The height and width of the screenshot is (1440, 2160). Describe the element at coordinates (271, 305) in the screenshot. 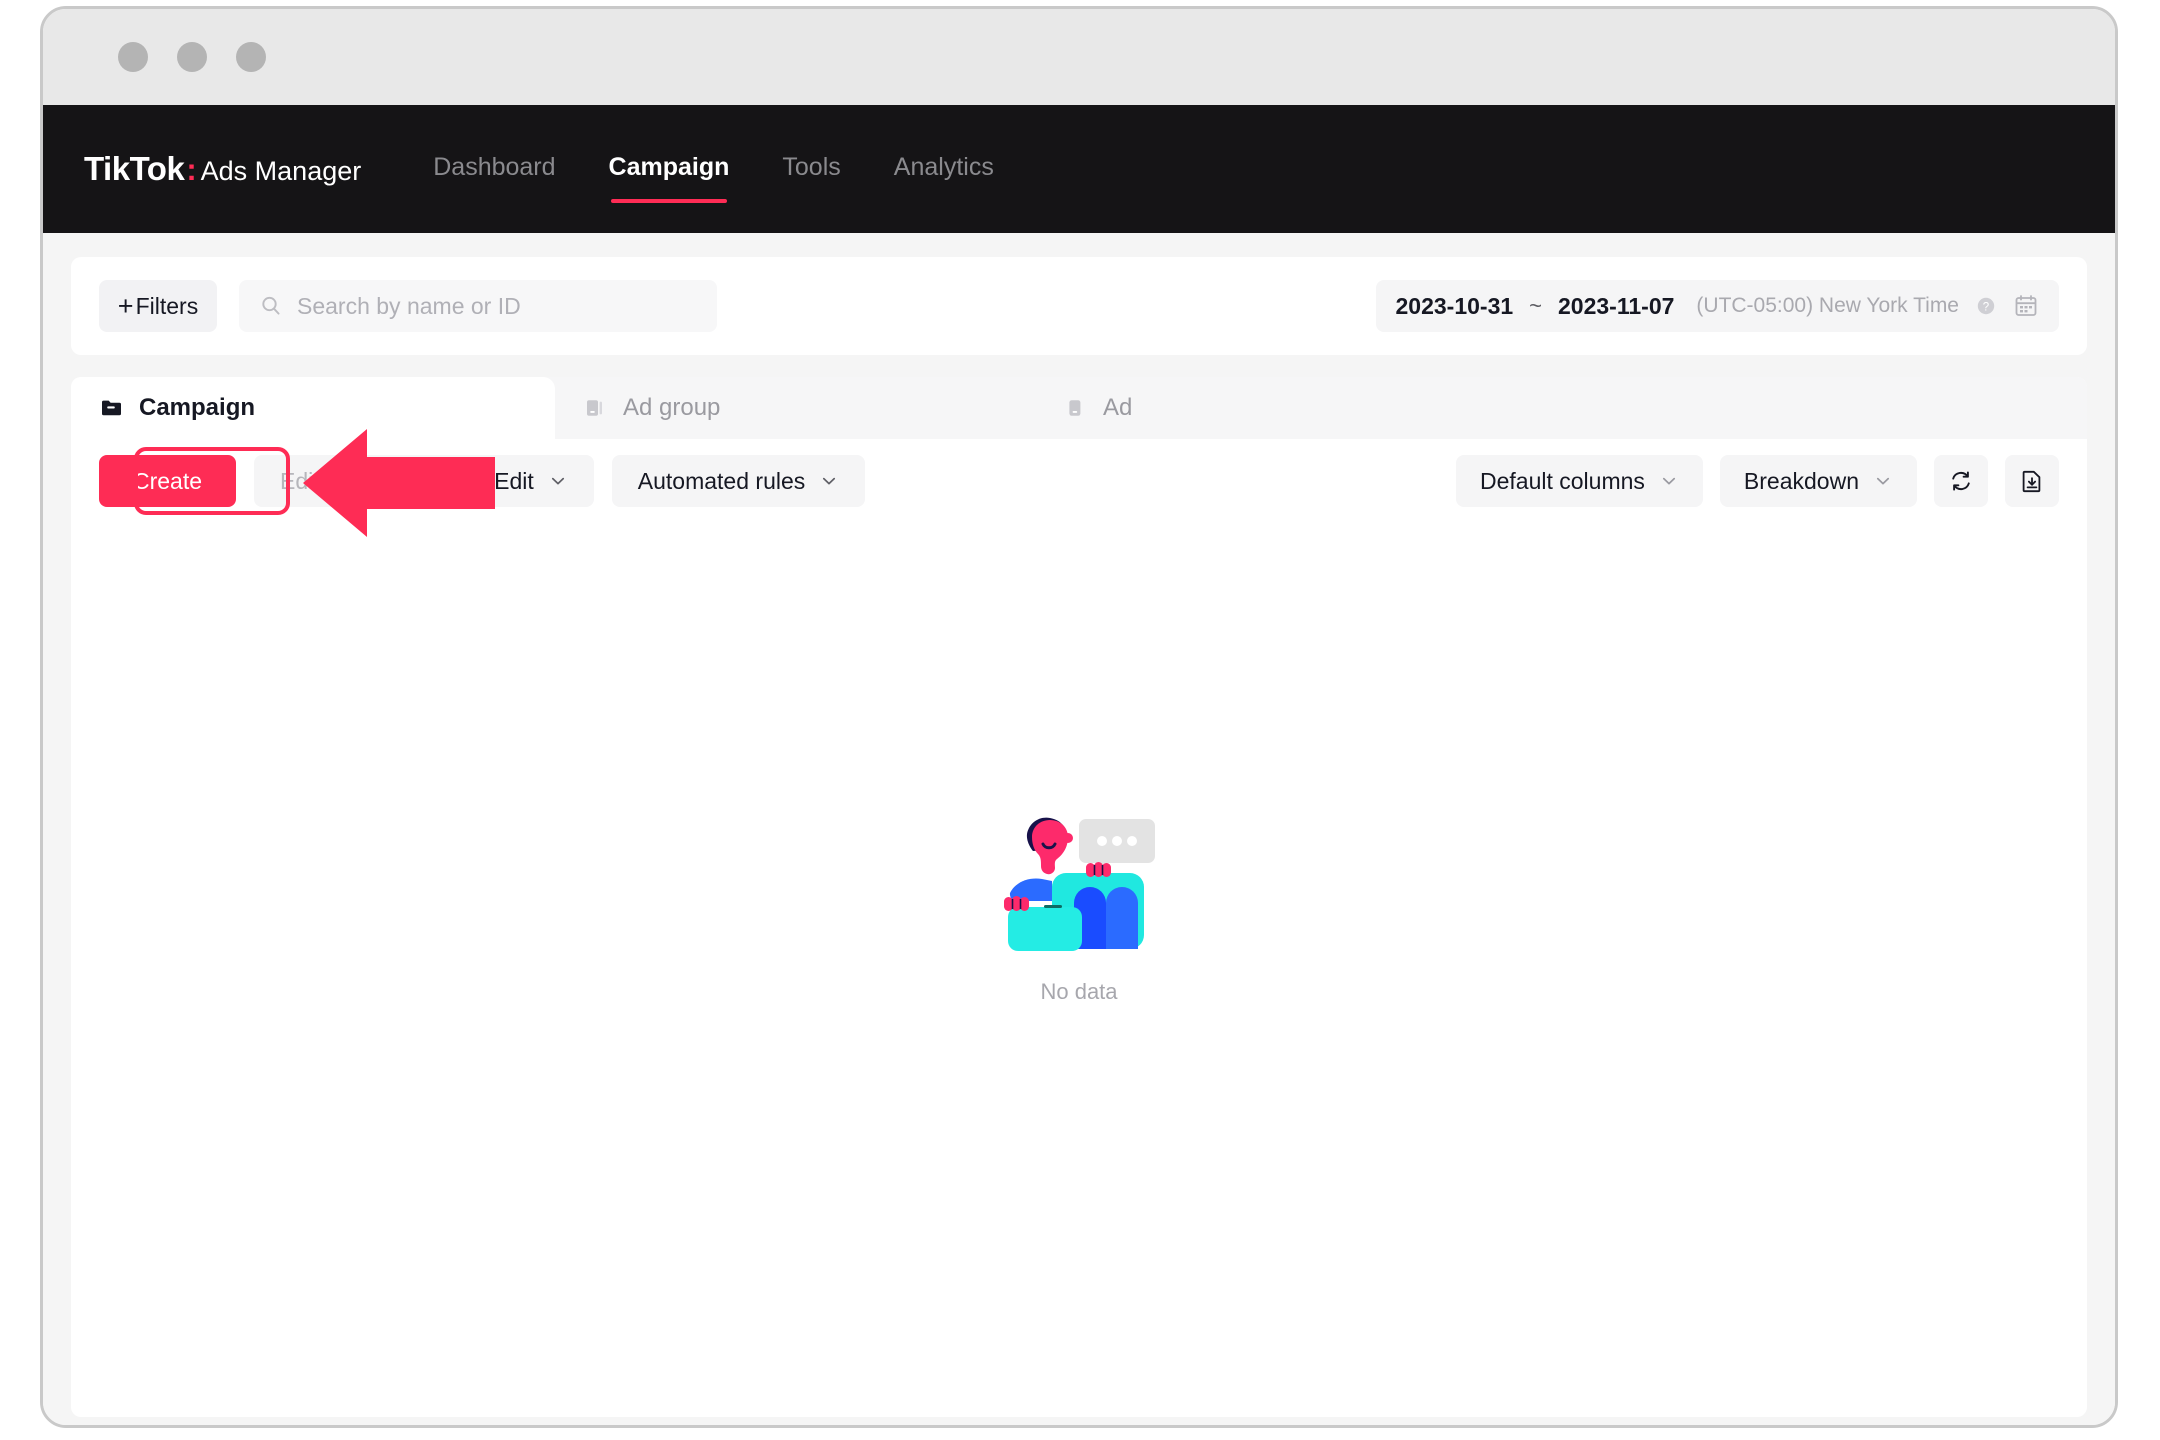

I see `search-icon` at that location.